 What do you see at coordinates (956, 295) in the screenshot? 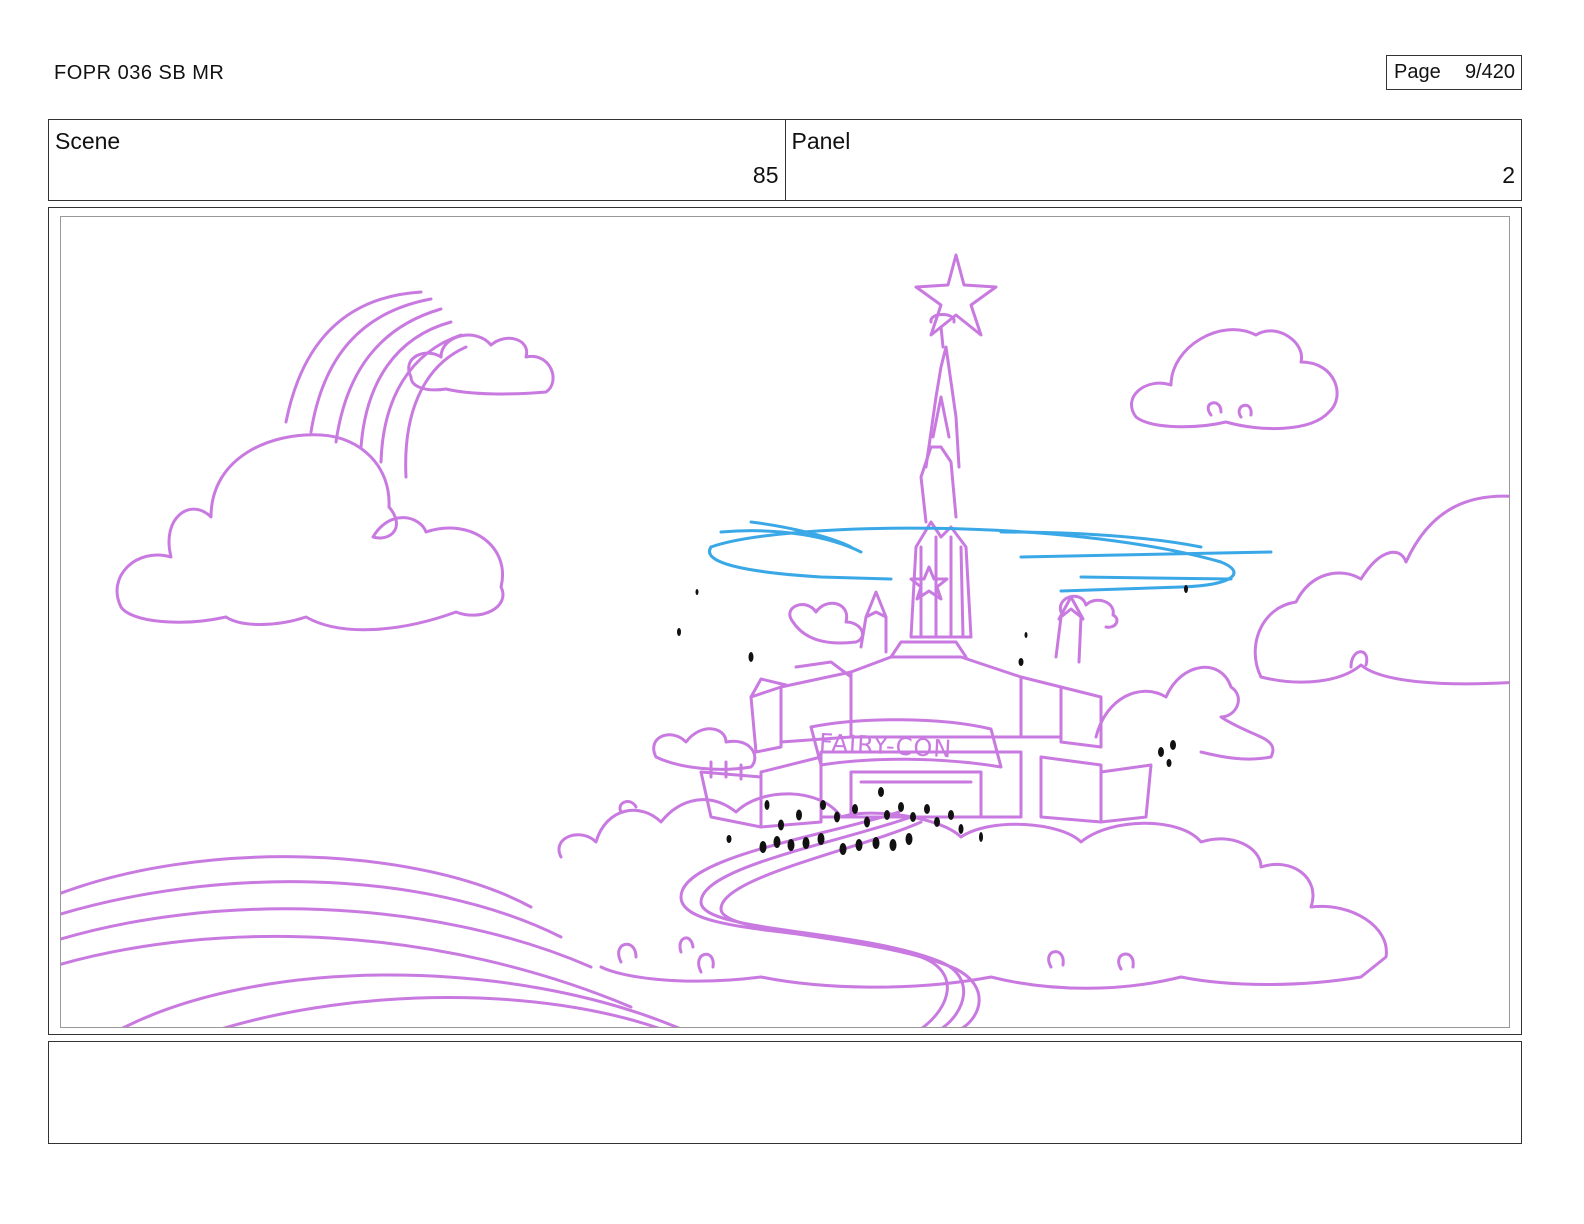
I see `spire-star` at bounding box center [956, 295].